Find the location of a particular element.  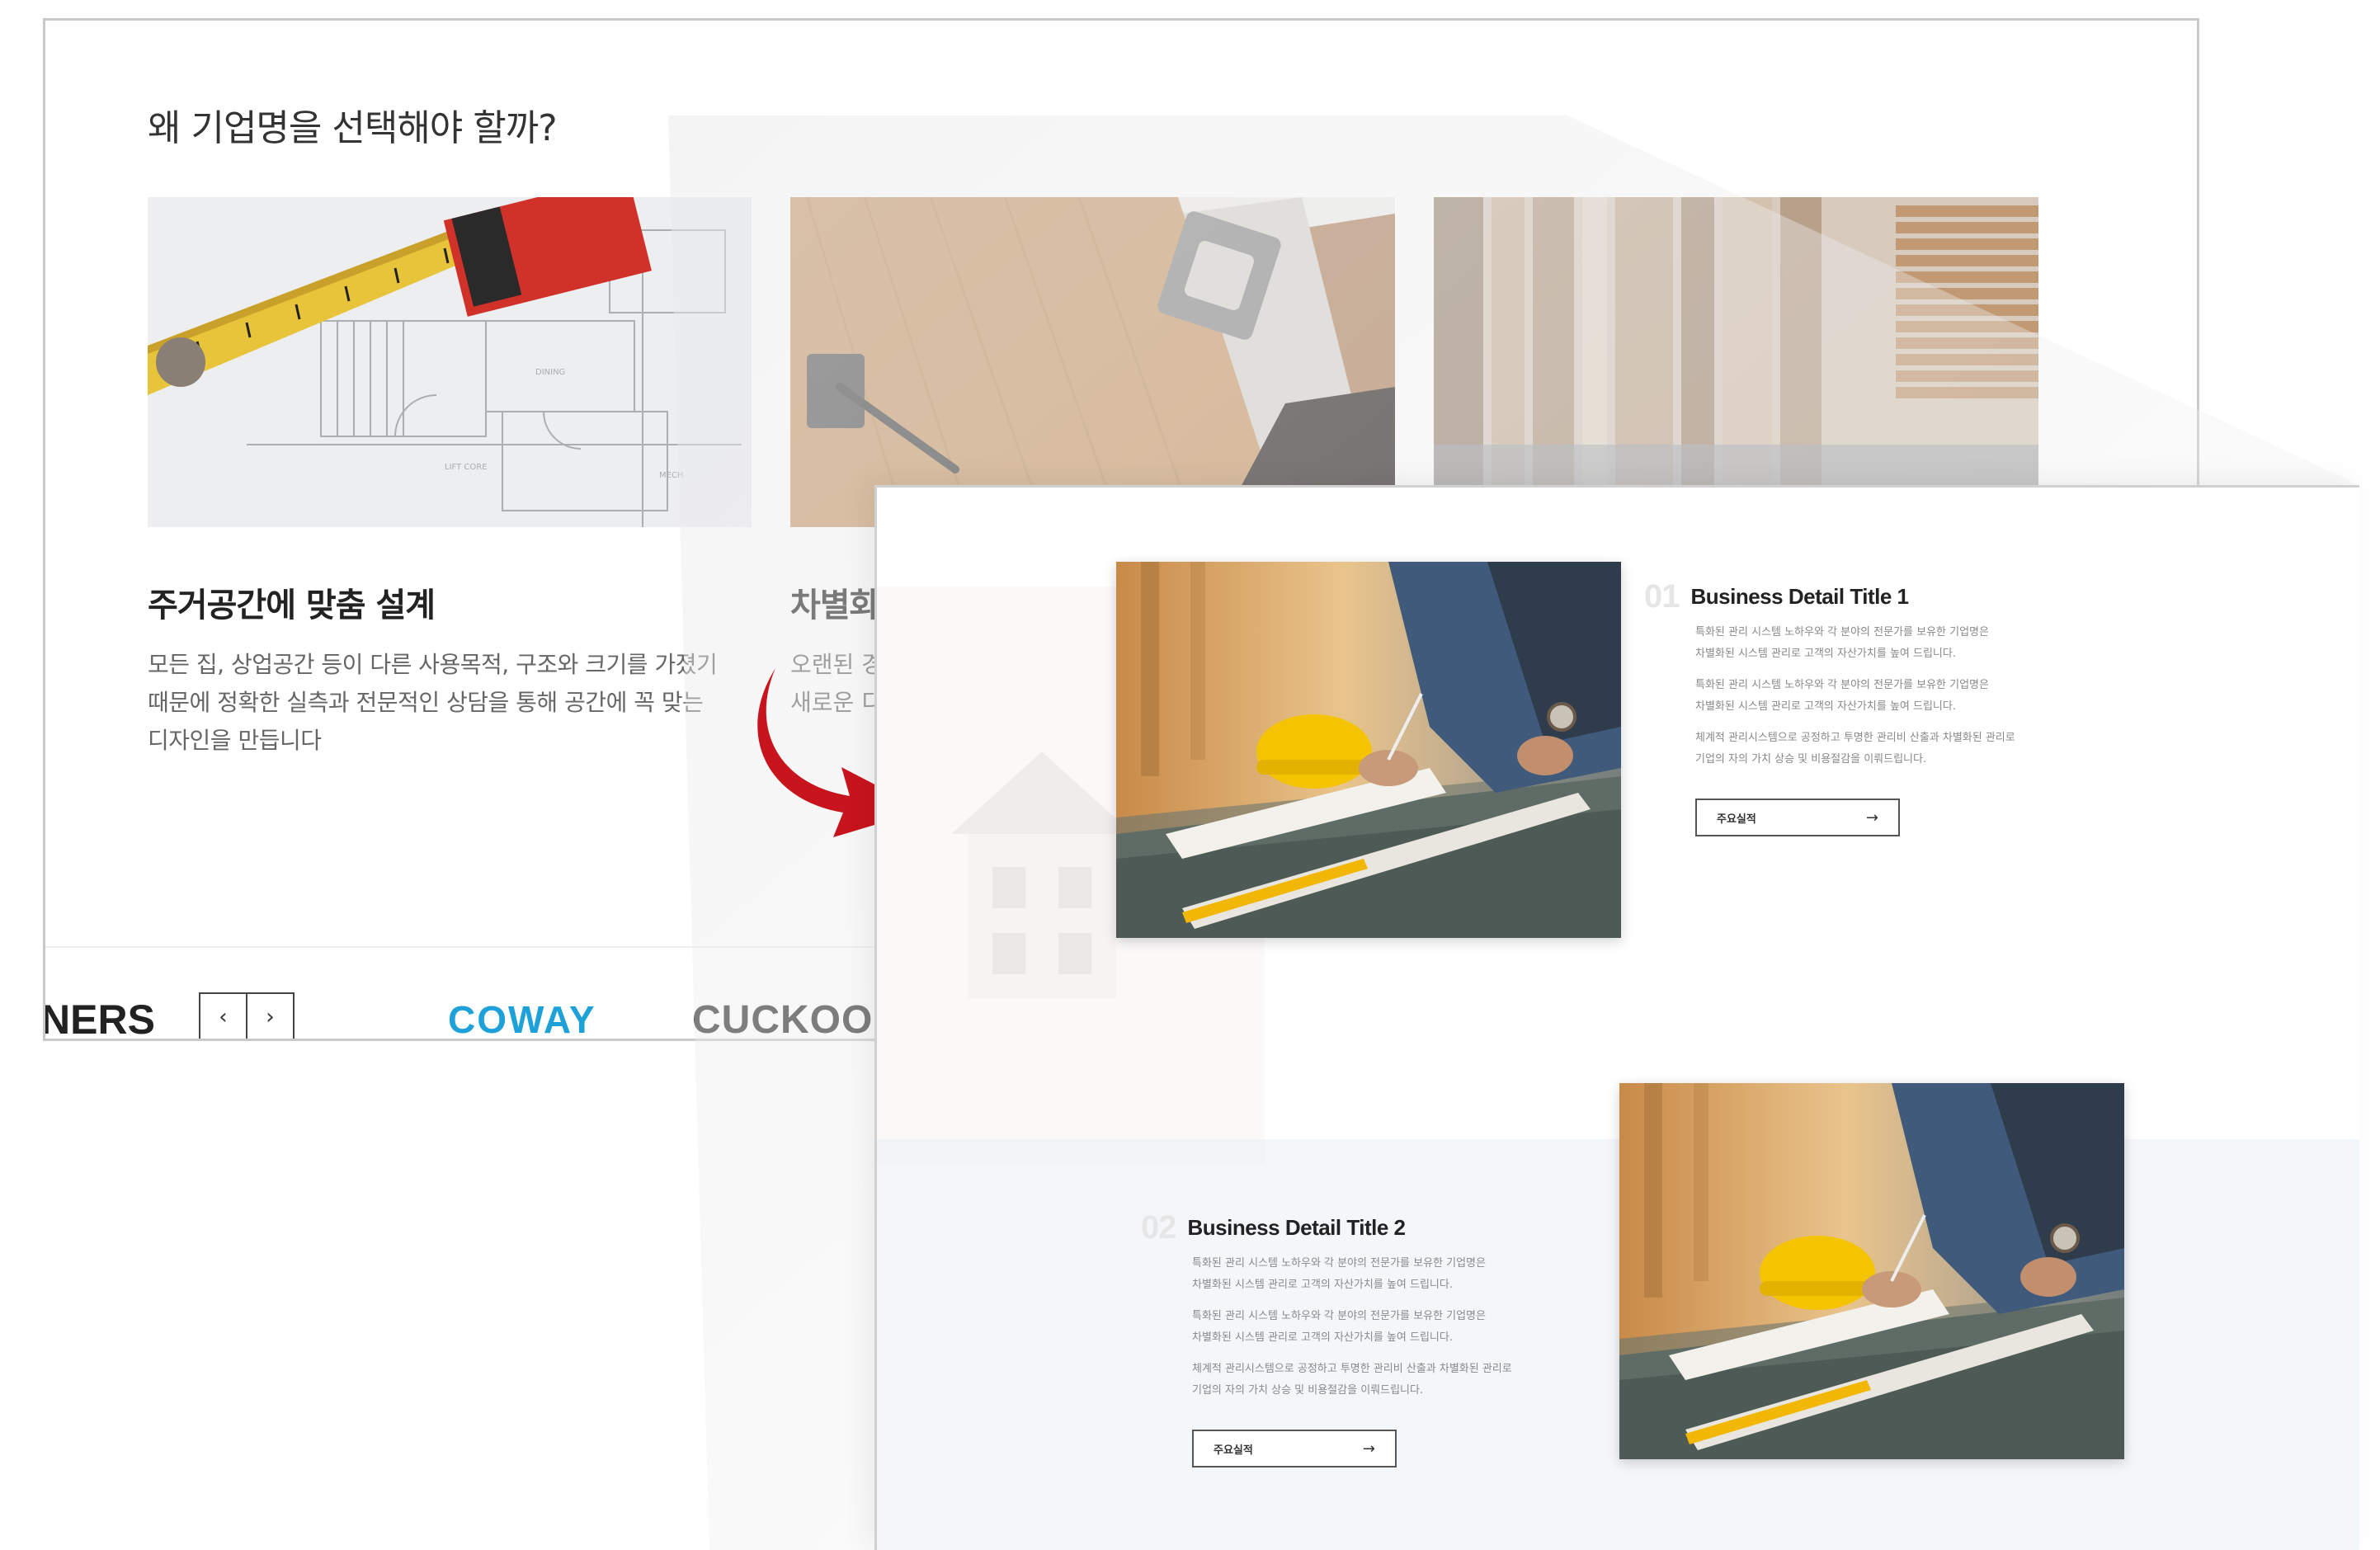

section-title: 왜 기업명을 선택해야 할까? is located at coordinates (353, 128).